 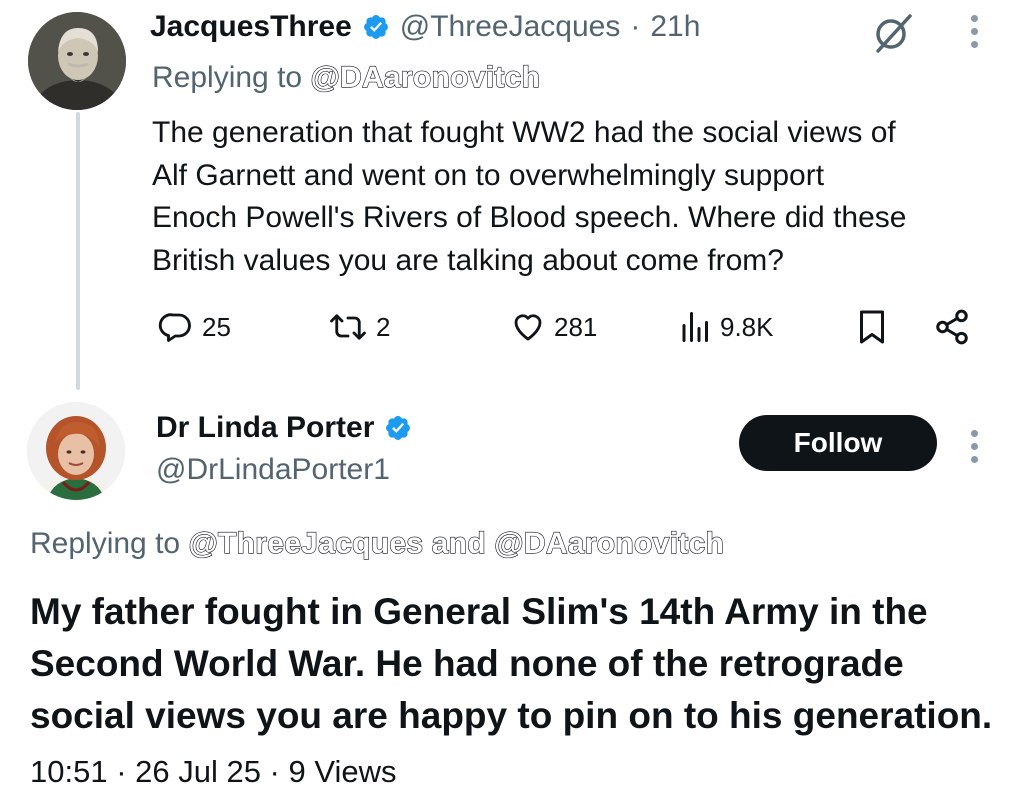 I want to click on timestamp: 21h, so click(x=675, y=27).